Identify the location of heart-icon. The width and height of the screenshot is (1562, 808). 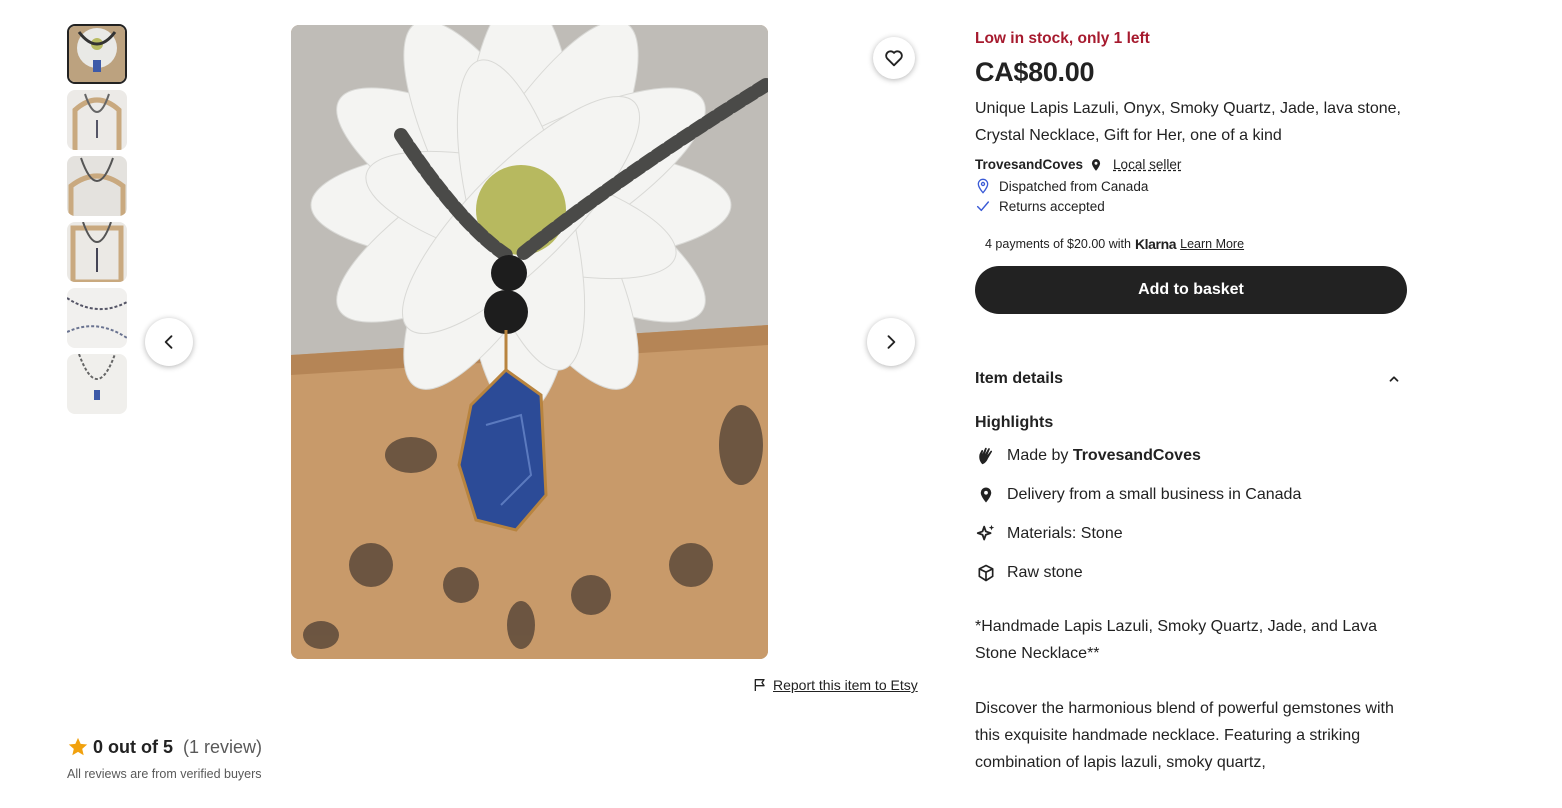
(894, 58).